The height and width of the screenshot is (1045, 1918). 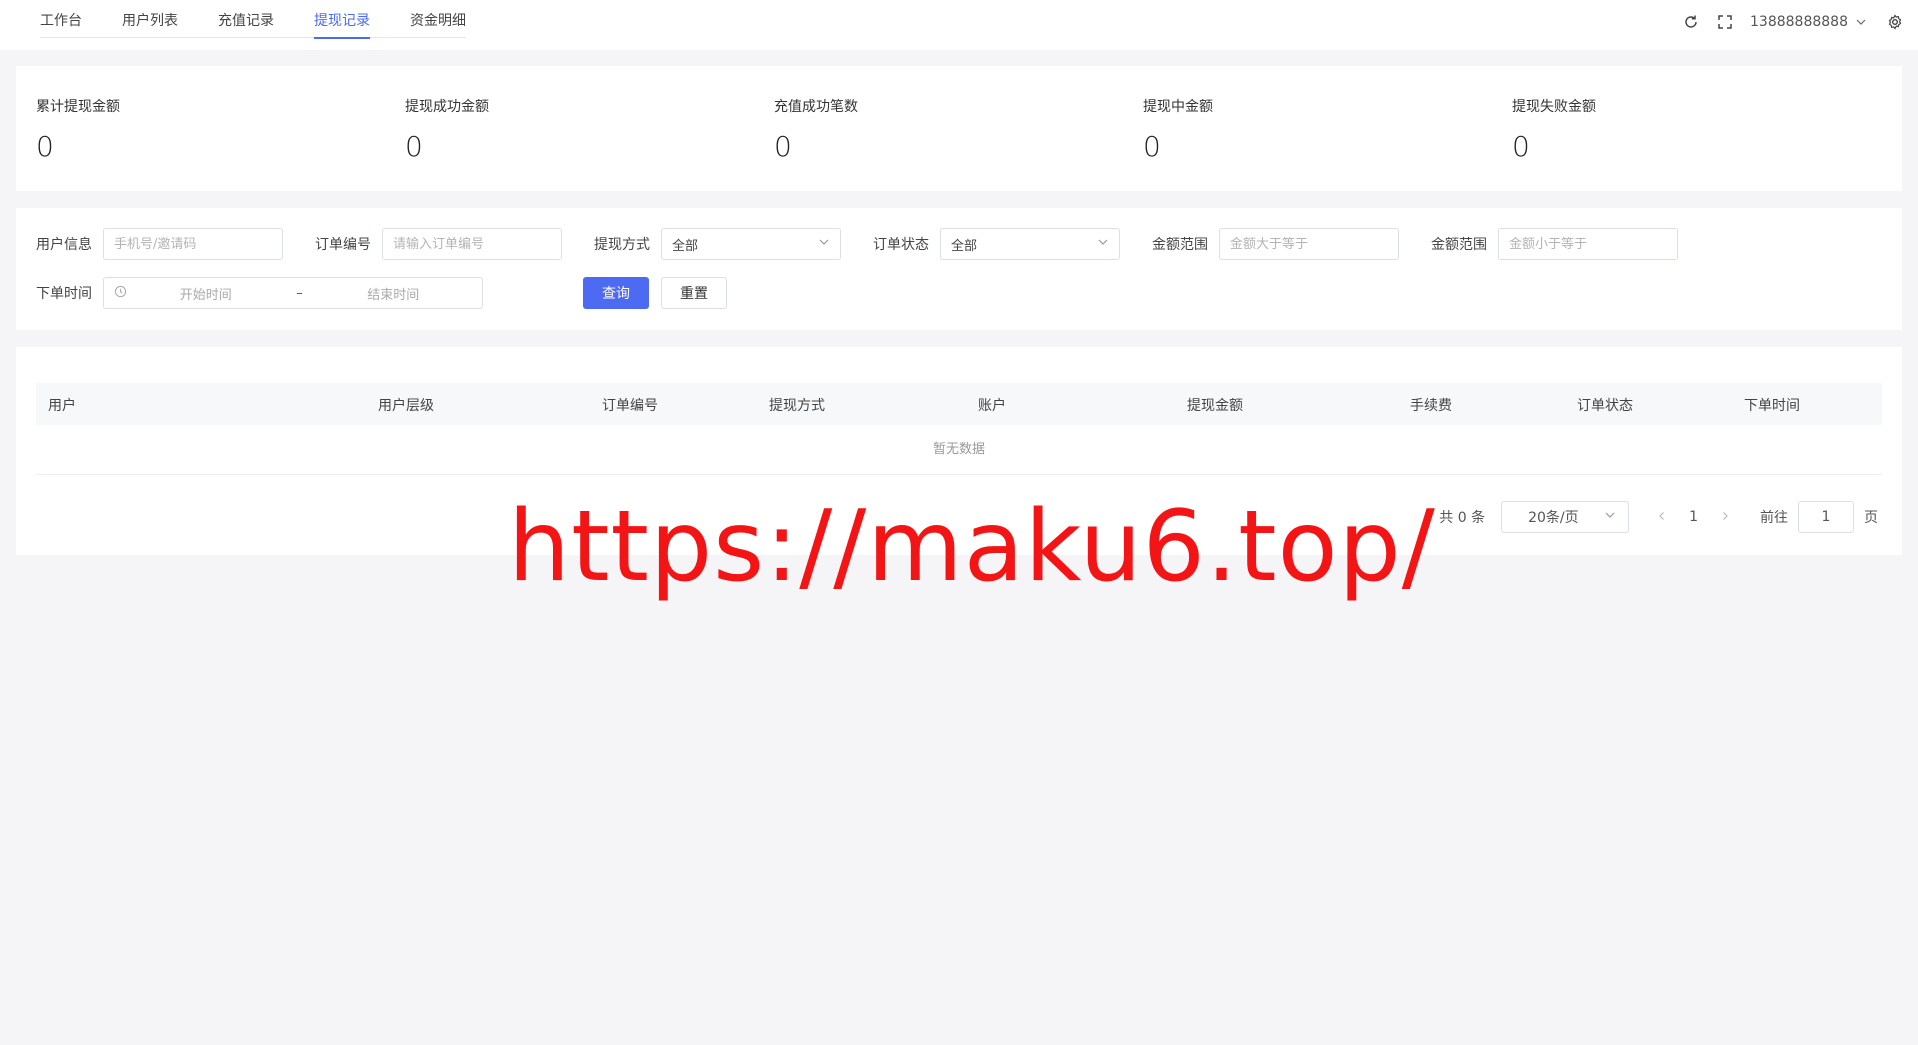 I want to click on tab-withdraw-records: 提现记录, so click(x=342, y=19).